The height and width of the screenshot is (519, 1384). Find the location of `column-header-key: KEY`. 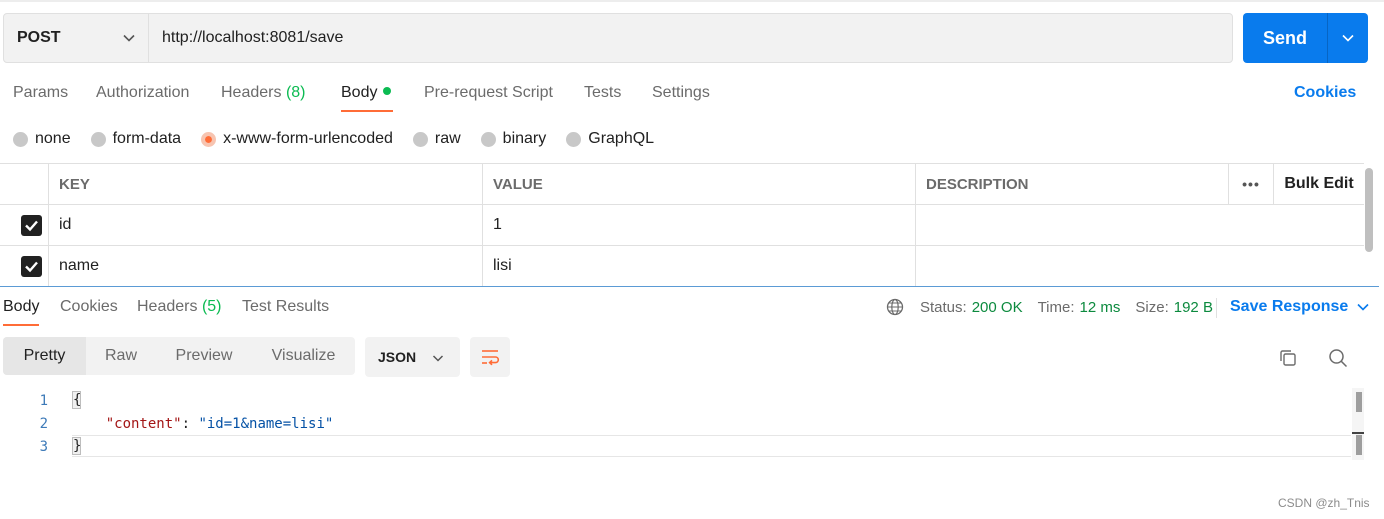

column-header-key: KEY is located at coordinates (74, 184).